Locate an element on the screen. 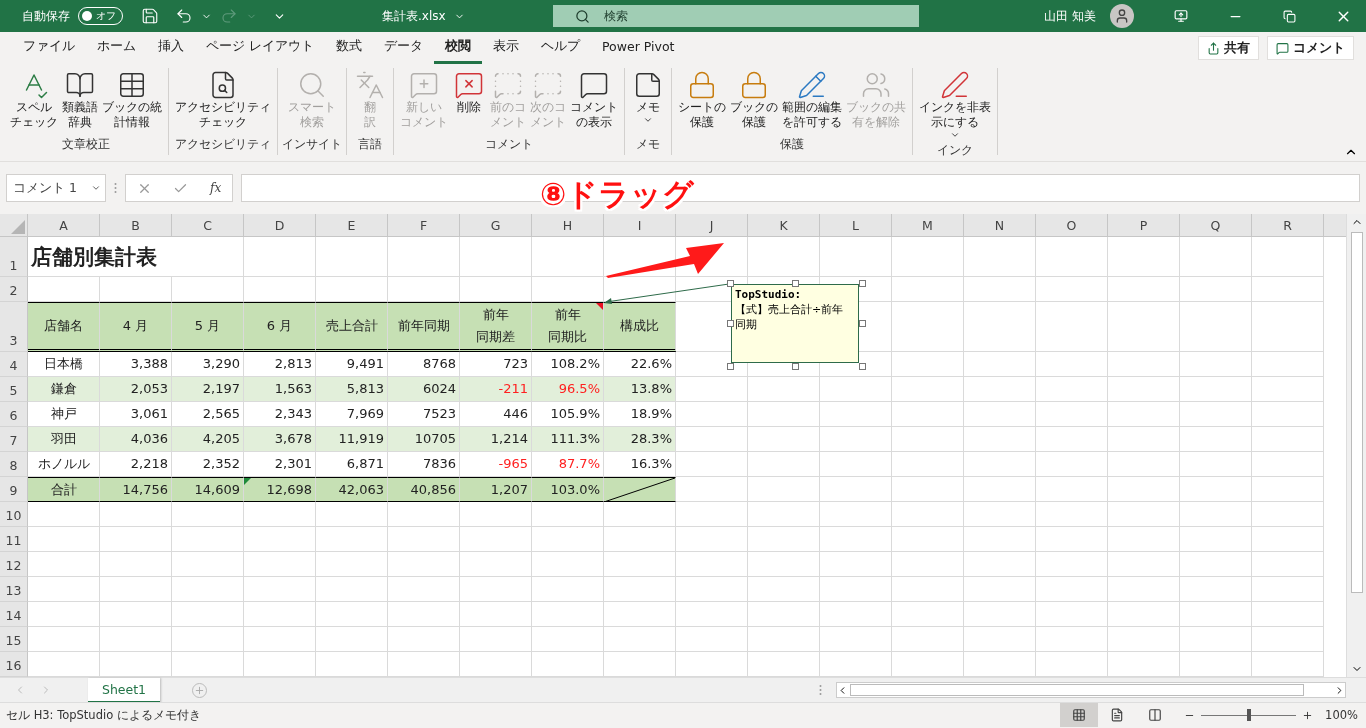 The width and height of the screenshot is (1366, 728). group-label: コメント is located at coordinates (509, 144).